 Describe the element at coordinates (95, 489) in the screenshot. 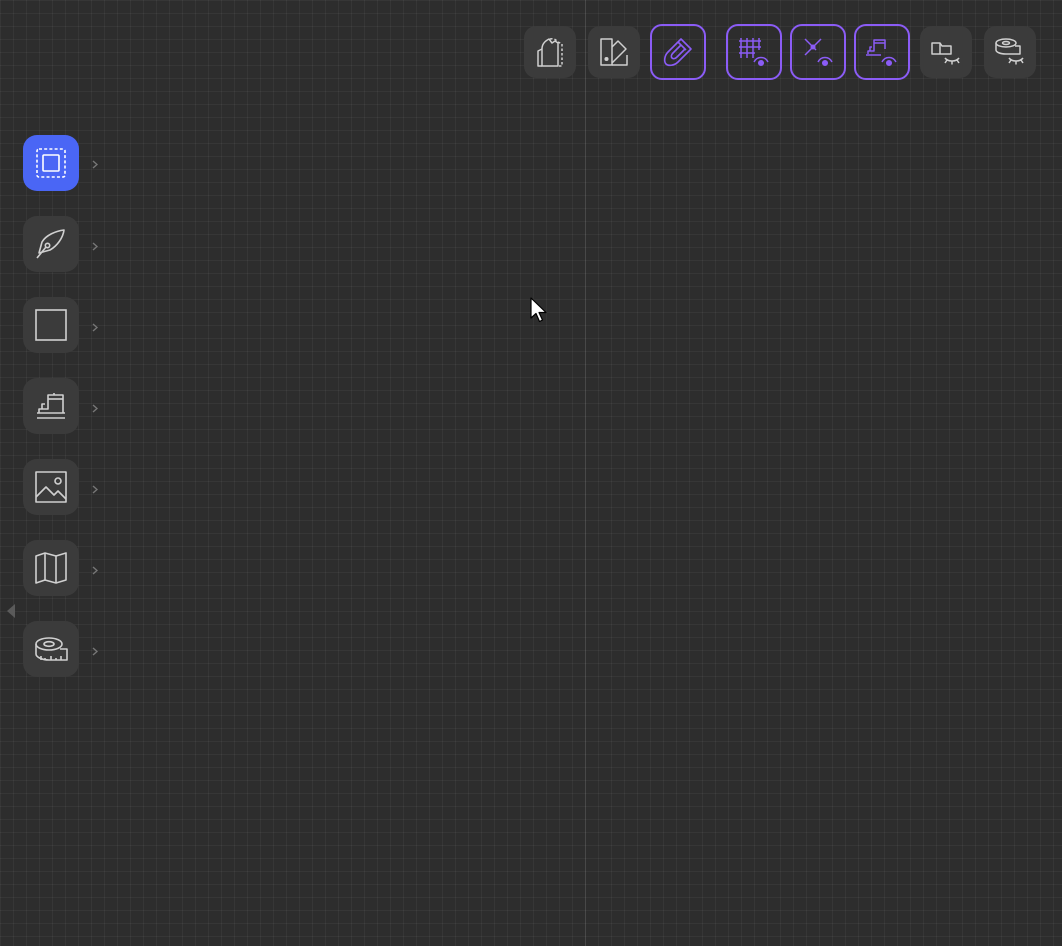

I see `image-tool-chevron-icon` at that location.